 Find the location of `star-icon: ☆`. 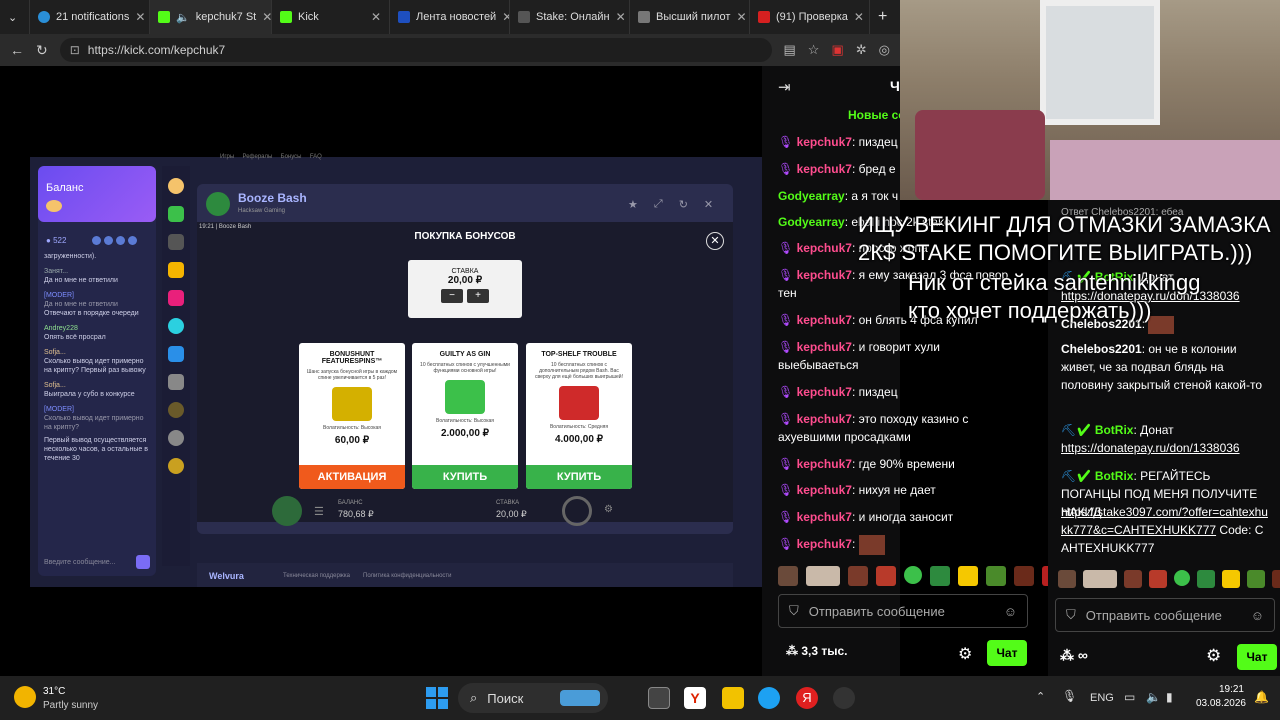

star-icon: ☆ is located at coordinates (814, 50).